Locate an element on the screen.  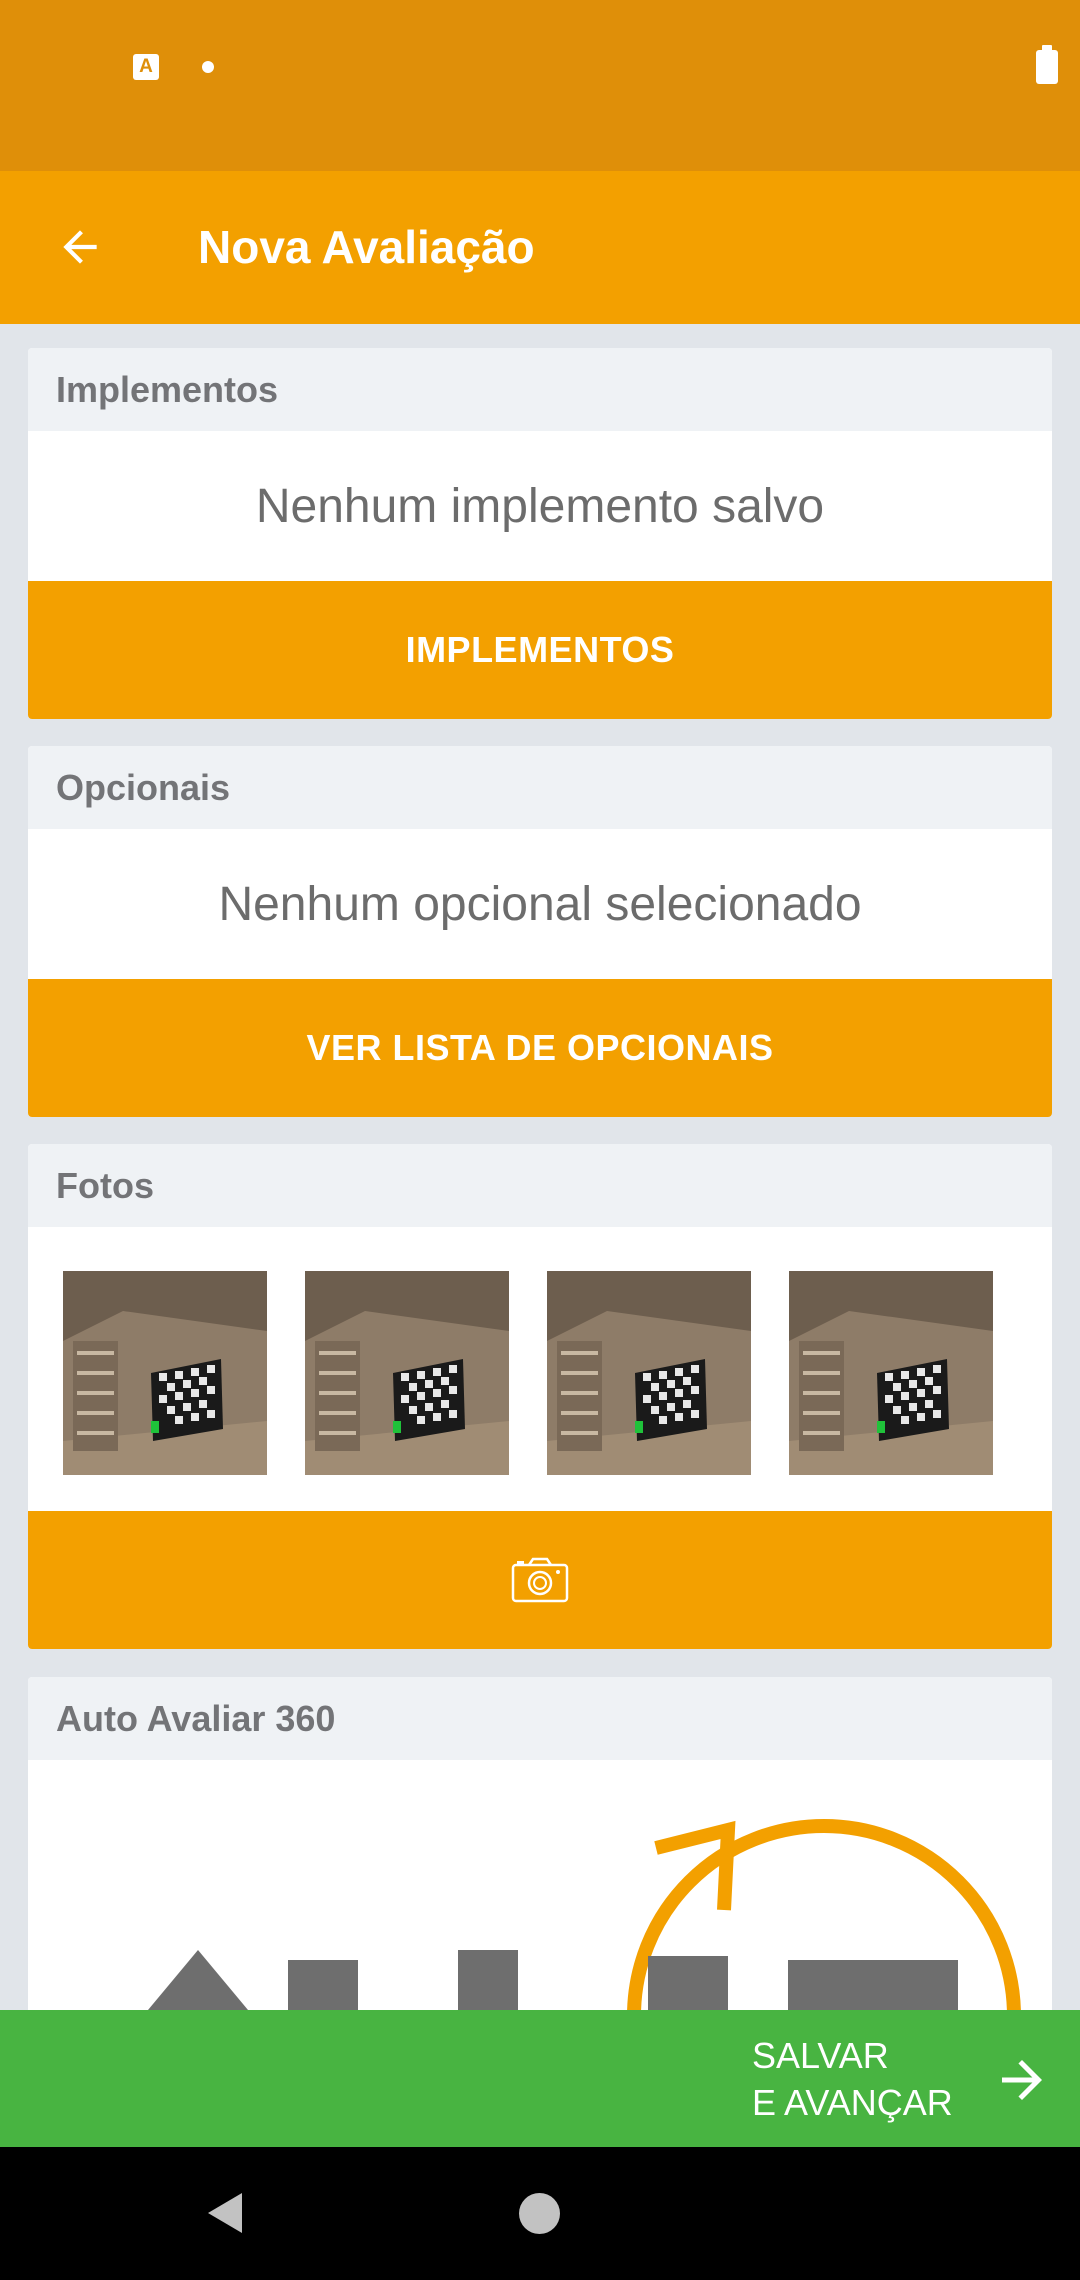
battery-icon is located at coordinates (1047, 64).